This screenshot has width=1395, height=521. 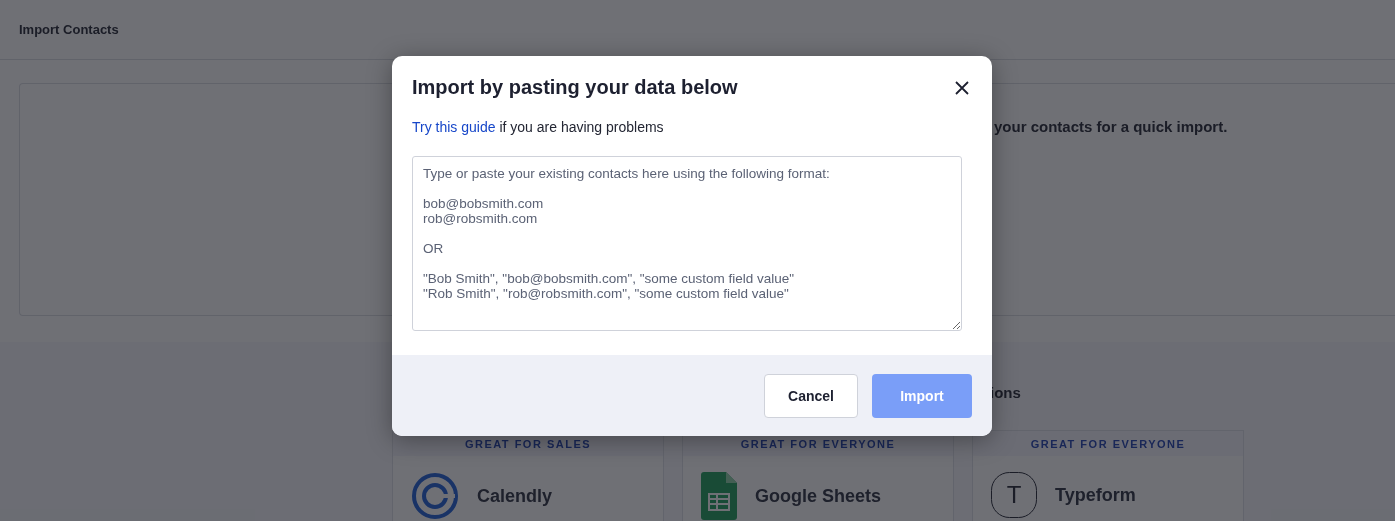 What do you see at coordinates (1014, 495) in the screenshot?
I see `letter-logo-icon: T` at bounding box center [1014, 495].